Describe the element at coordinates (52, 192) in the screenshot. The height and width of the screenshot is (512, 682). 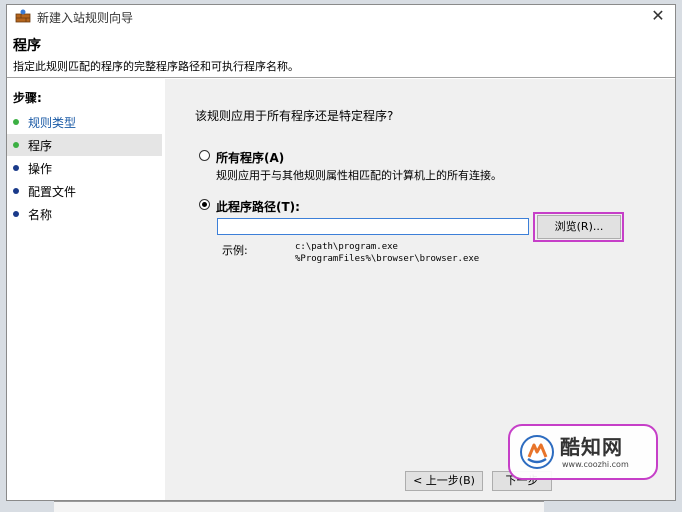
I see `sidebar-item-label: 配置文件` at that location.